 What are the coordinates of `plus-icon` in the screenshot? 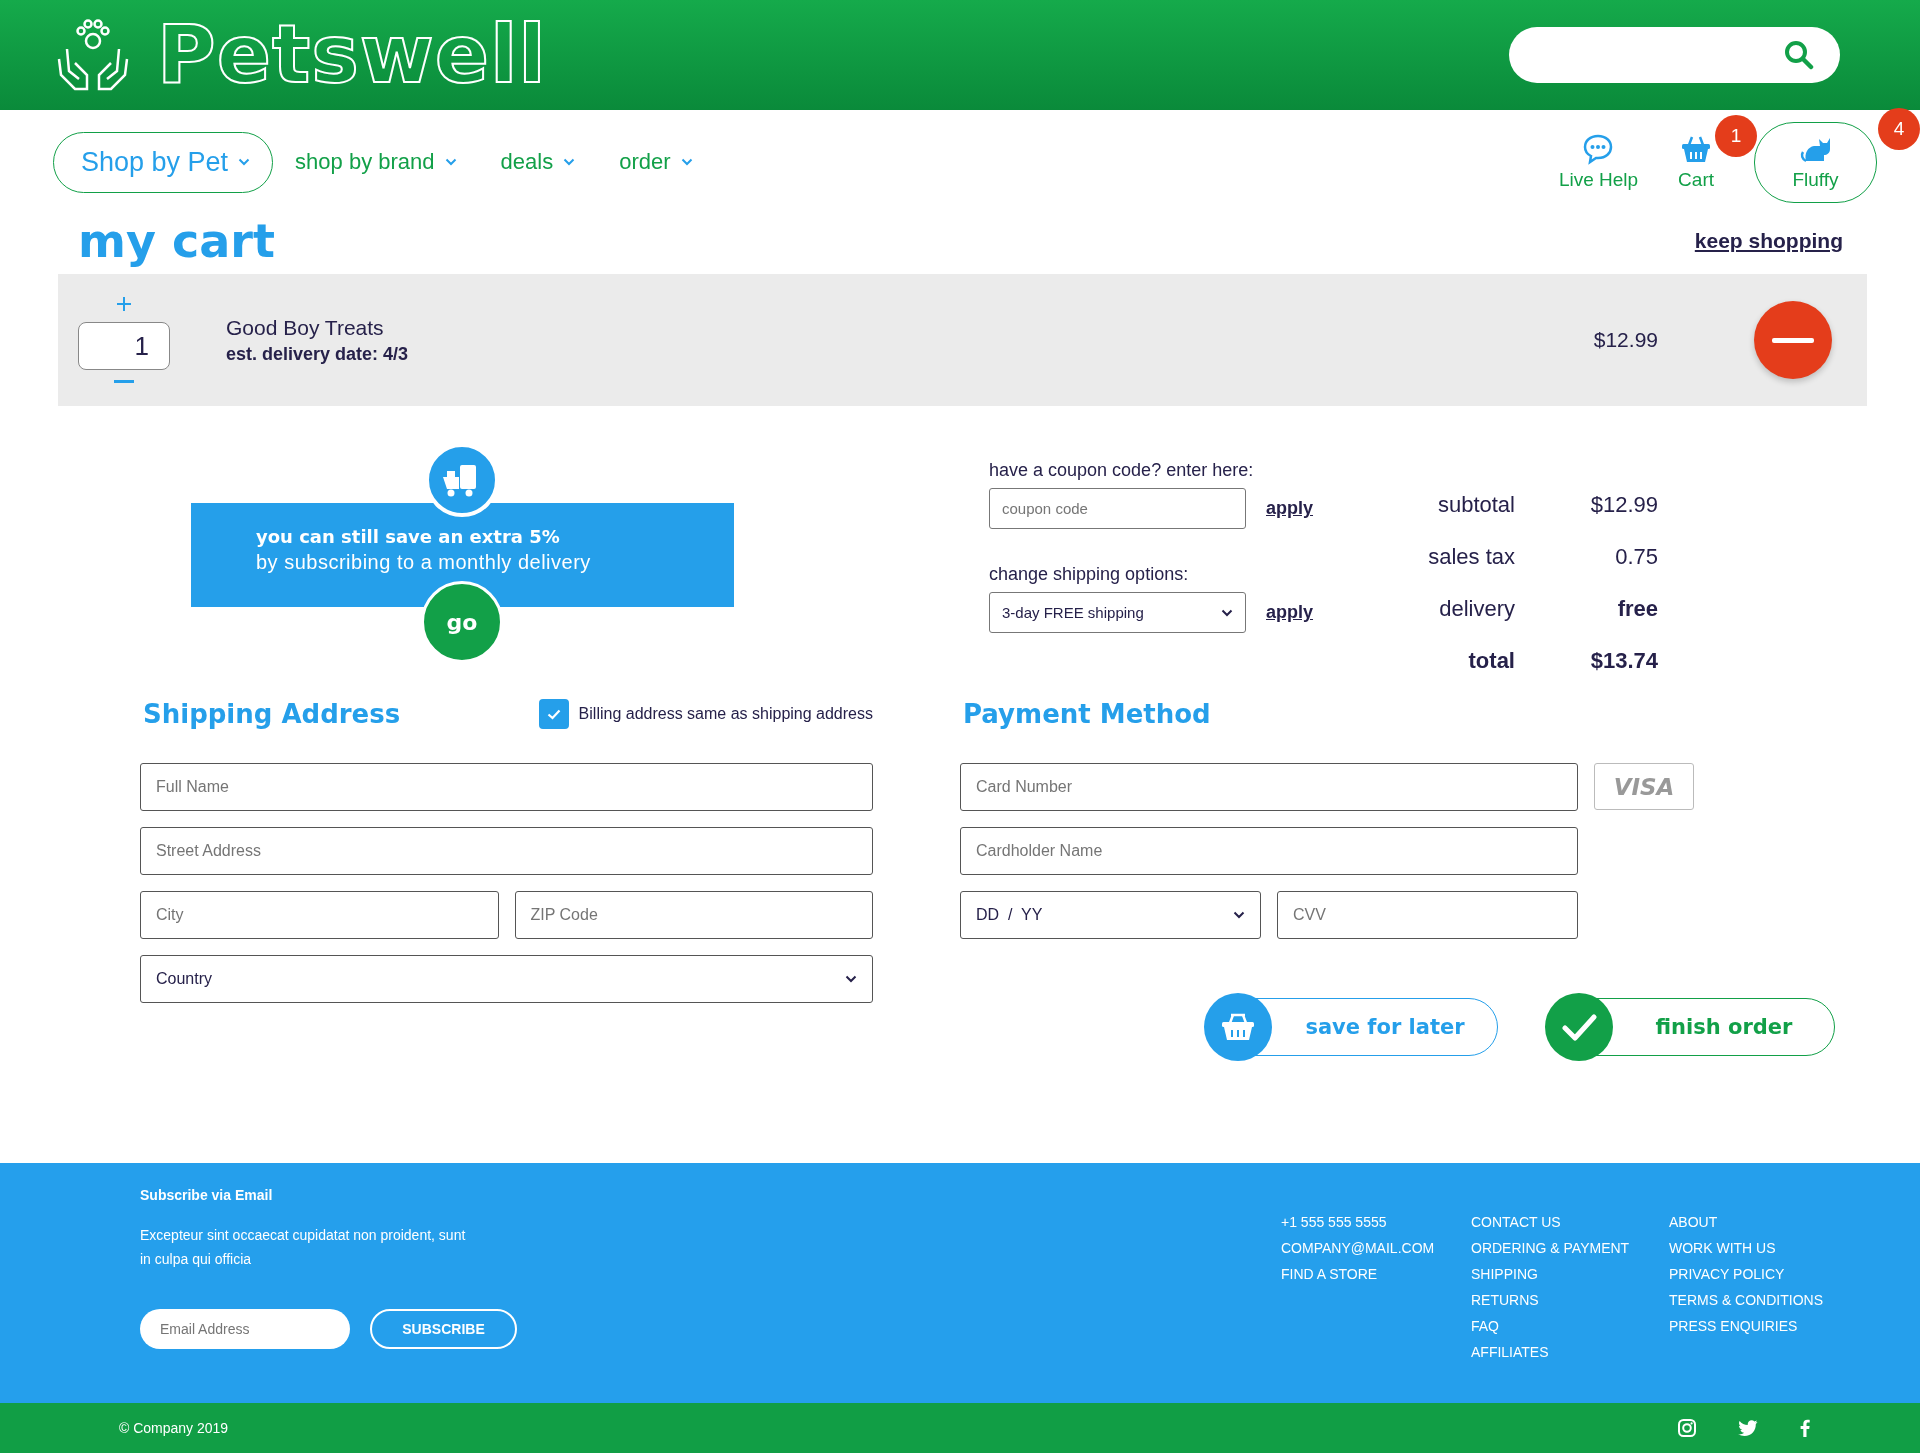 It's located at (124, 304).